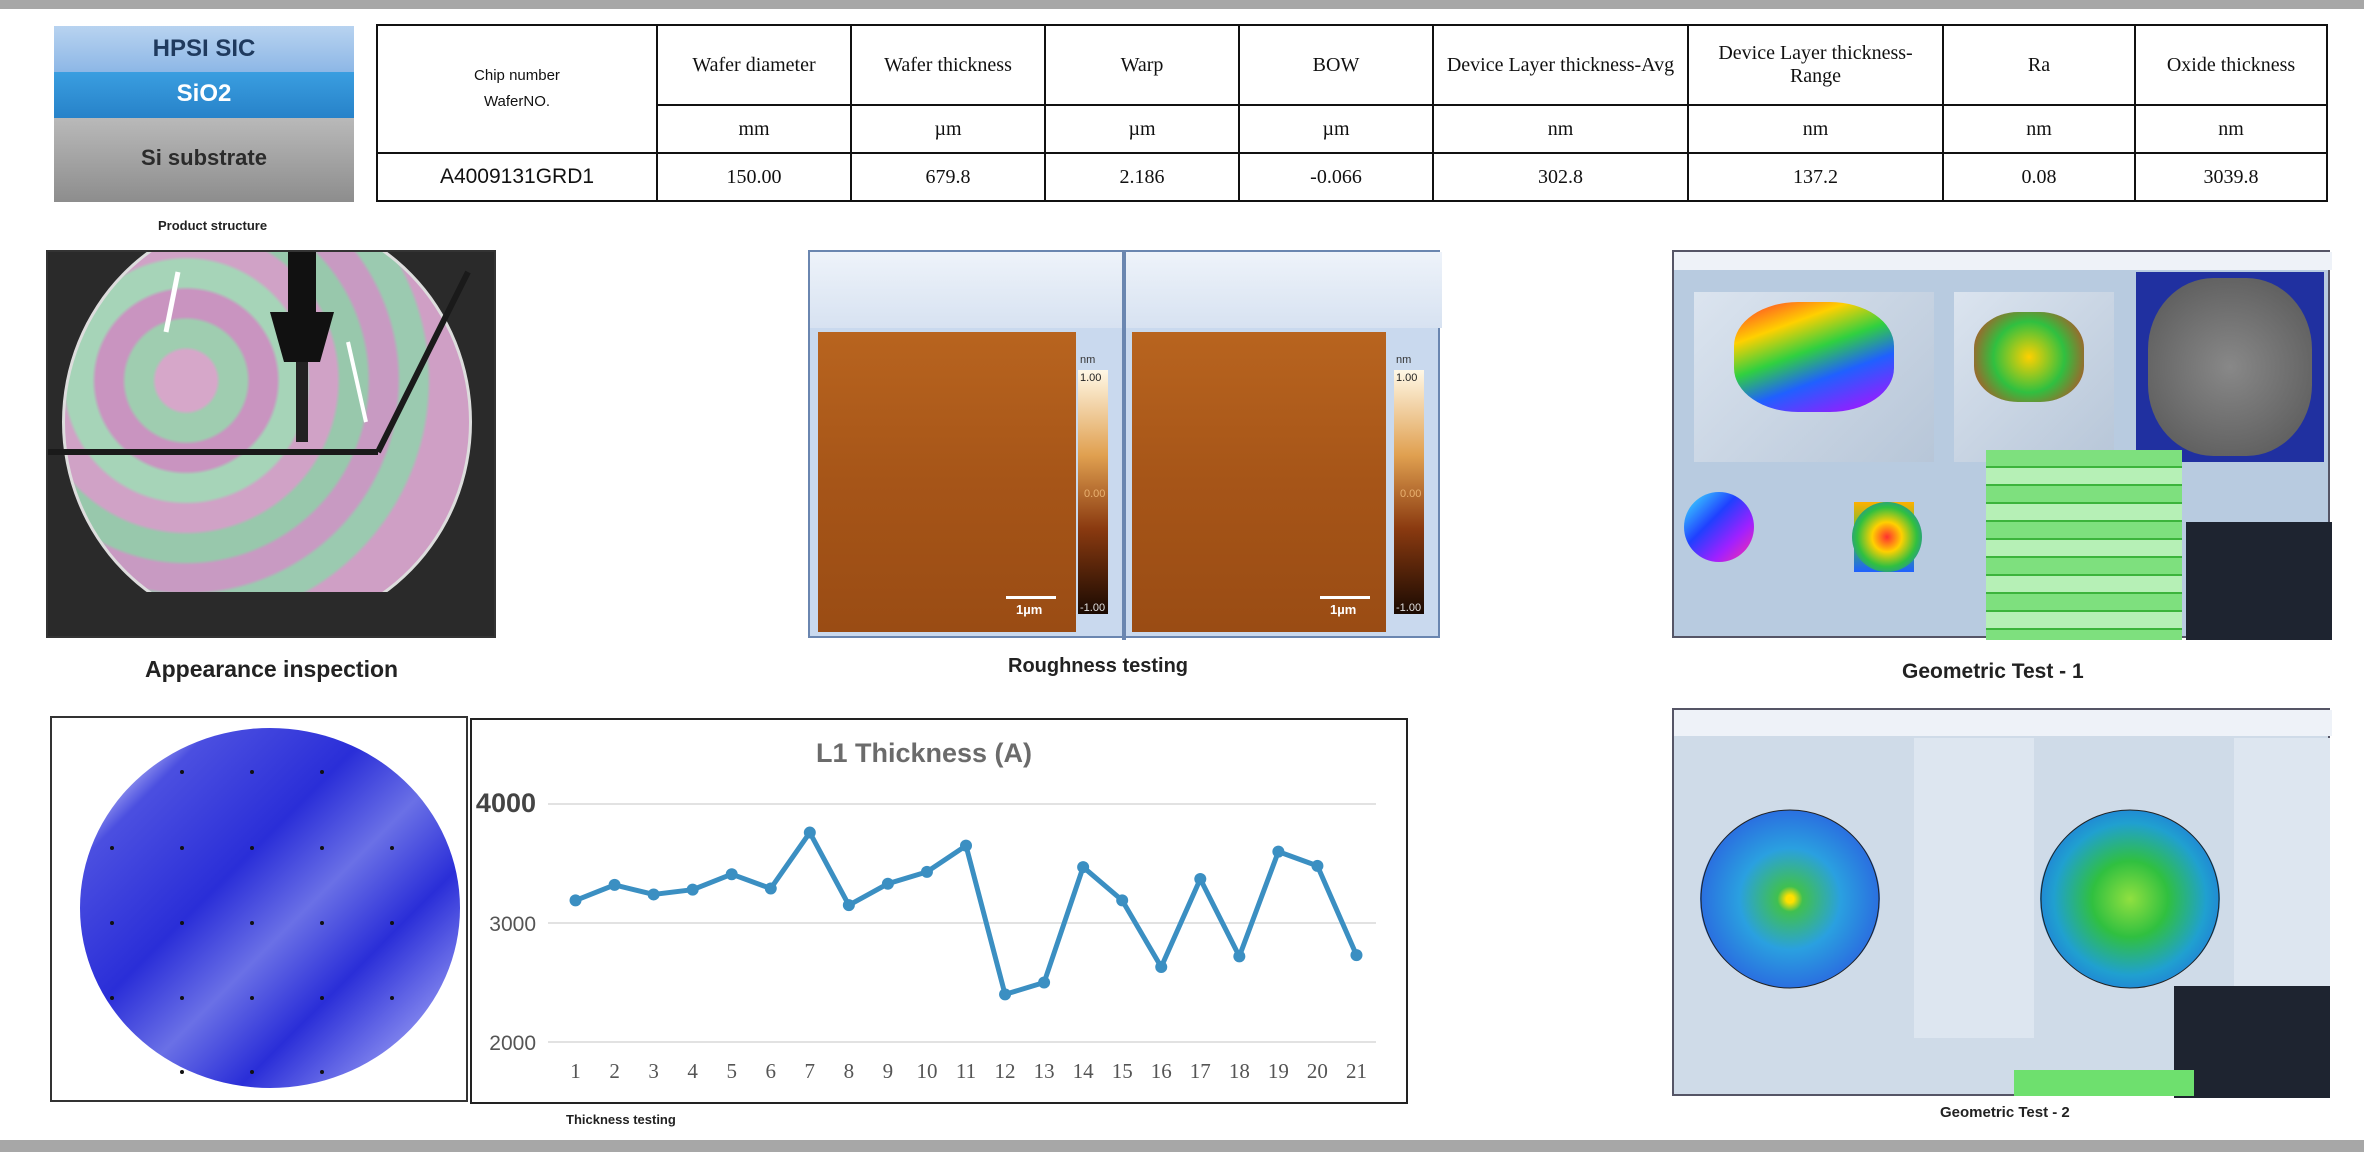  What do you see at coordinates (692, 1071) in the screenshot?
I see `x-tick-label: 4` at bounding box center [692, 1071].